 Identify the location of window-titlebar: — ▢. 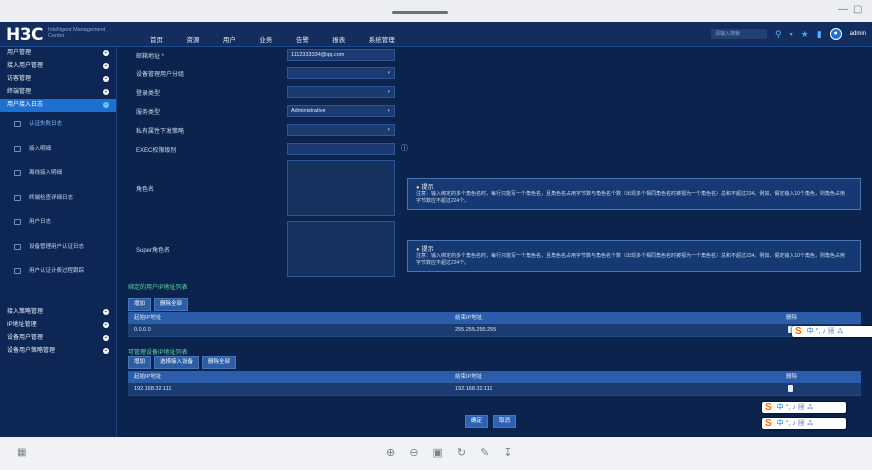
(436, 11).